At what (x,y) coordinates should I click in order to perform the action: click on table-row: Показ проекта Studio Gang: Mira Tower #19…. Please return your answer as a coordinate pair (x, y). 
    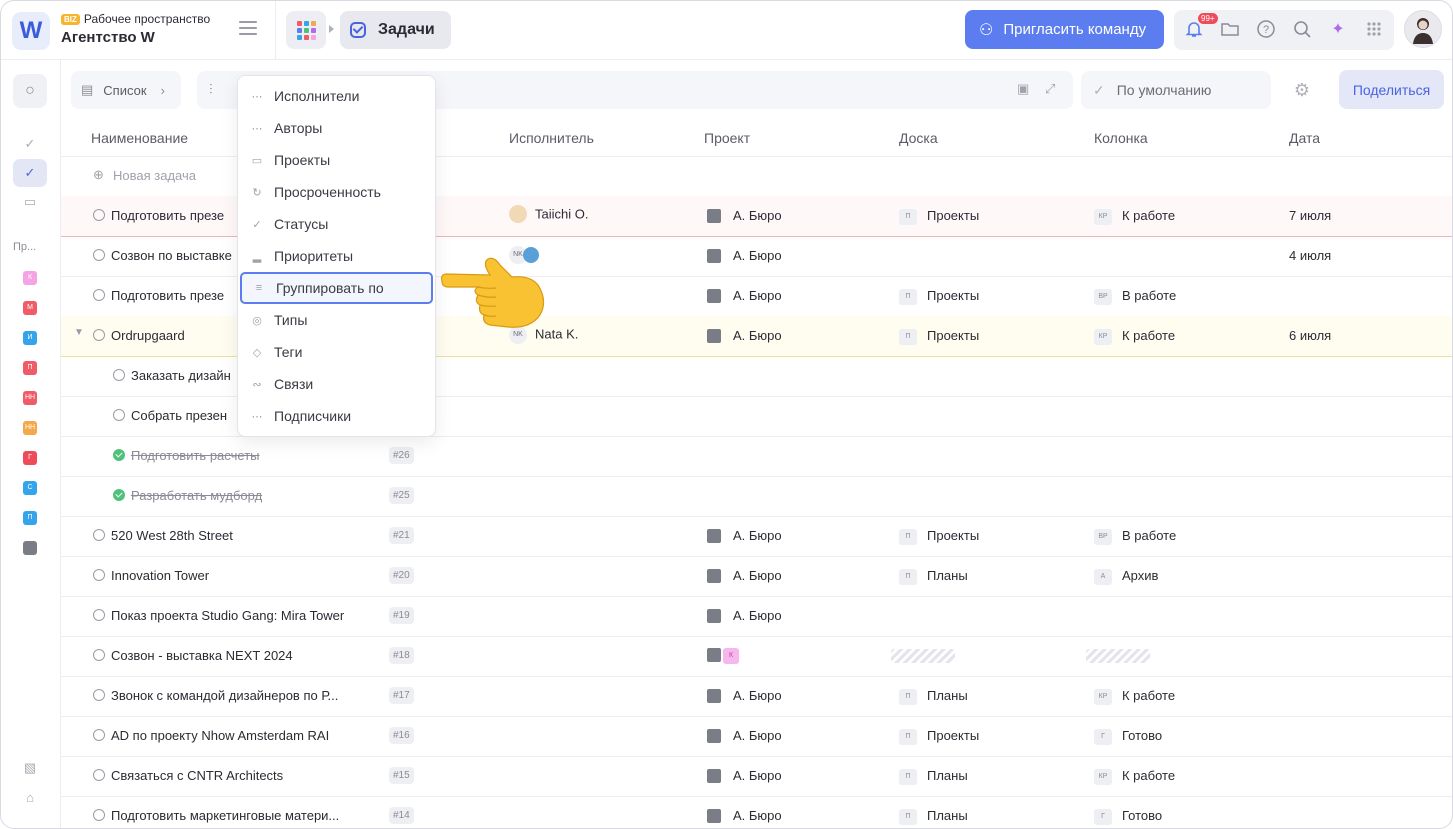
    Looking at the image, I should click on (756, 616).